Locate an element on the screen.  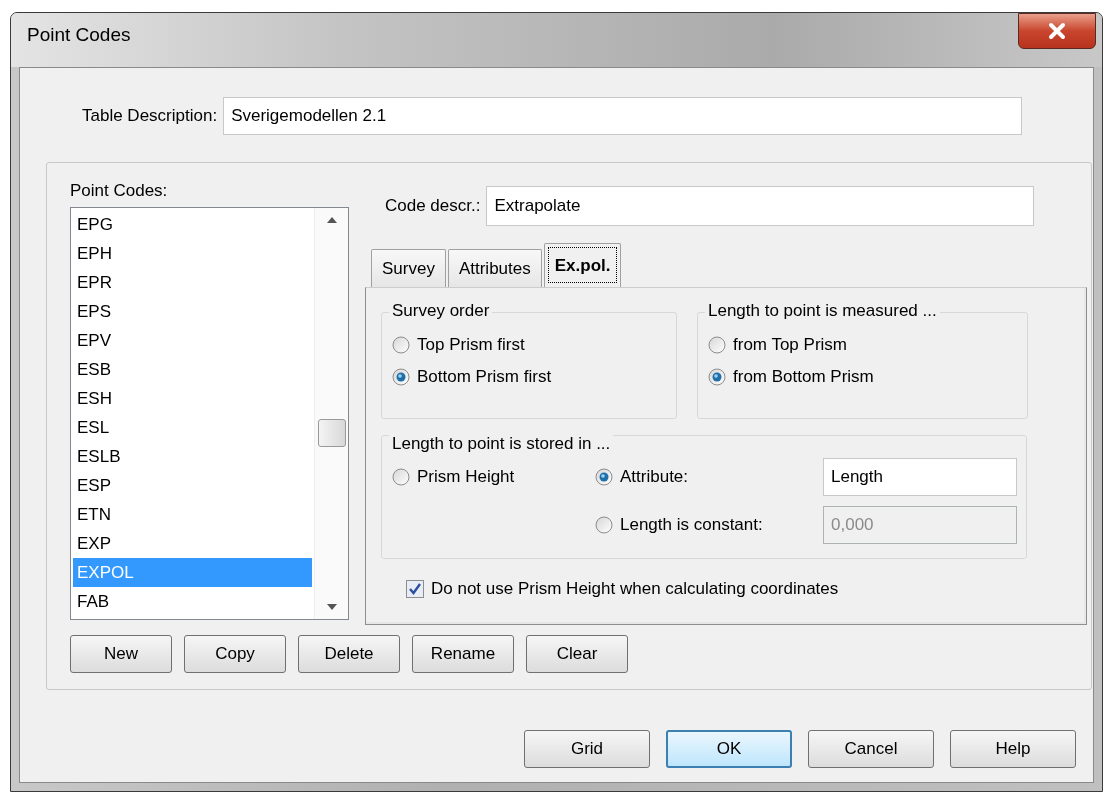
radio-label: Bottom Prism first is located at coordinates (484, 377).